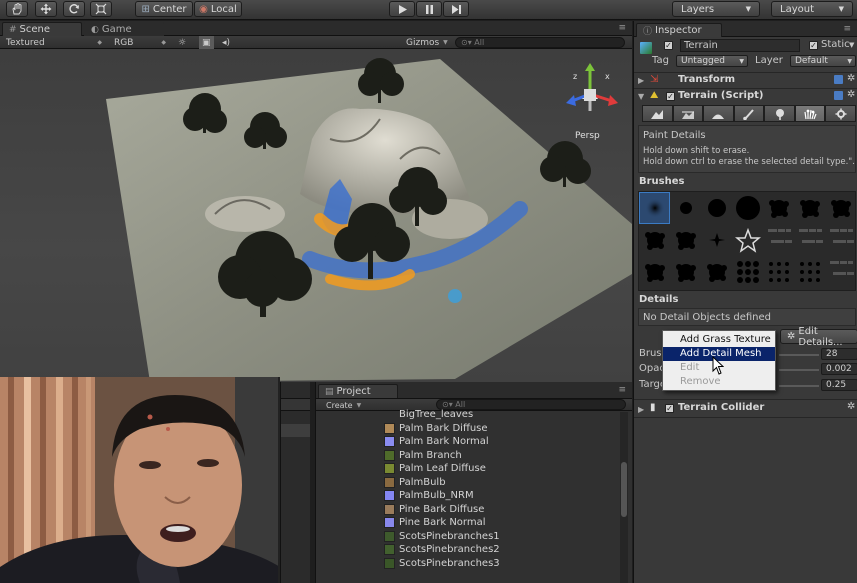  I want to click on draw-mode-dropdown: Textured ◆, so click(54, 42).